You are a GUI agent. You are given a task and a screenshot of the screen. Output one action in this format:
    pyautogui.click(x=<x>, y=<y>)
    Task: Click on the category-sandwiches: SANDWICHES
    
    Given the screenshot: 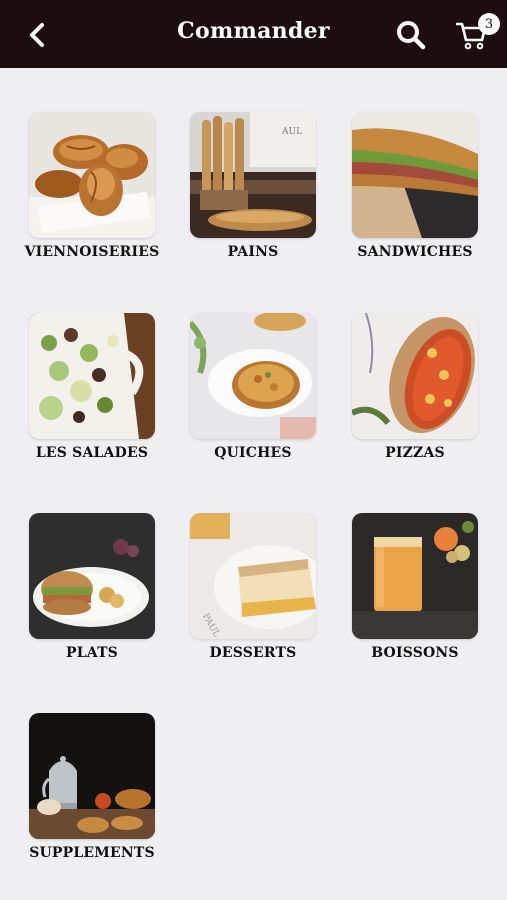 What is the action you would take?
    pyautogui.click(x=415, y=186)
    